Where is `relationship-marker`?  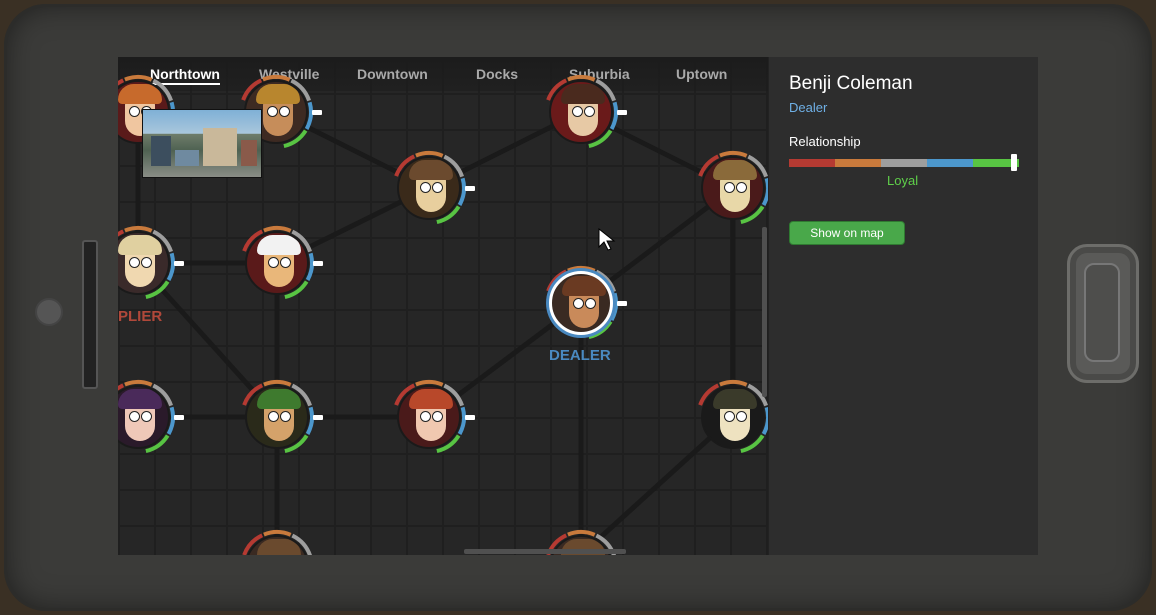 relationship-marker is located at coordinates (1014, 162).